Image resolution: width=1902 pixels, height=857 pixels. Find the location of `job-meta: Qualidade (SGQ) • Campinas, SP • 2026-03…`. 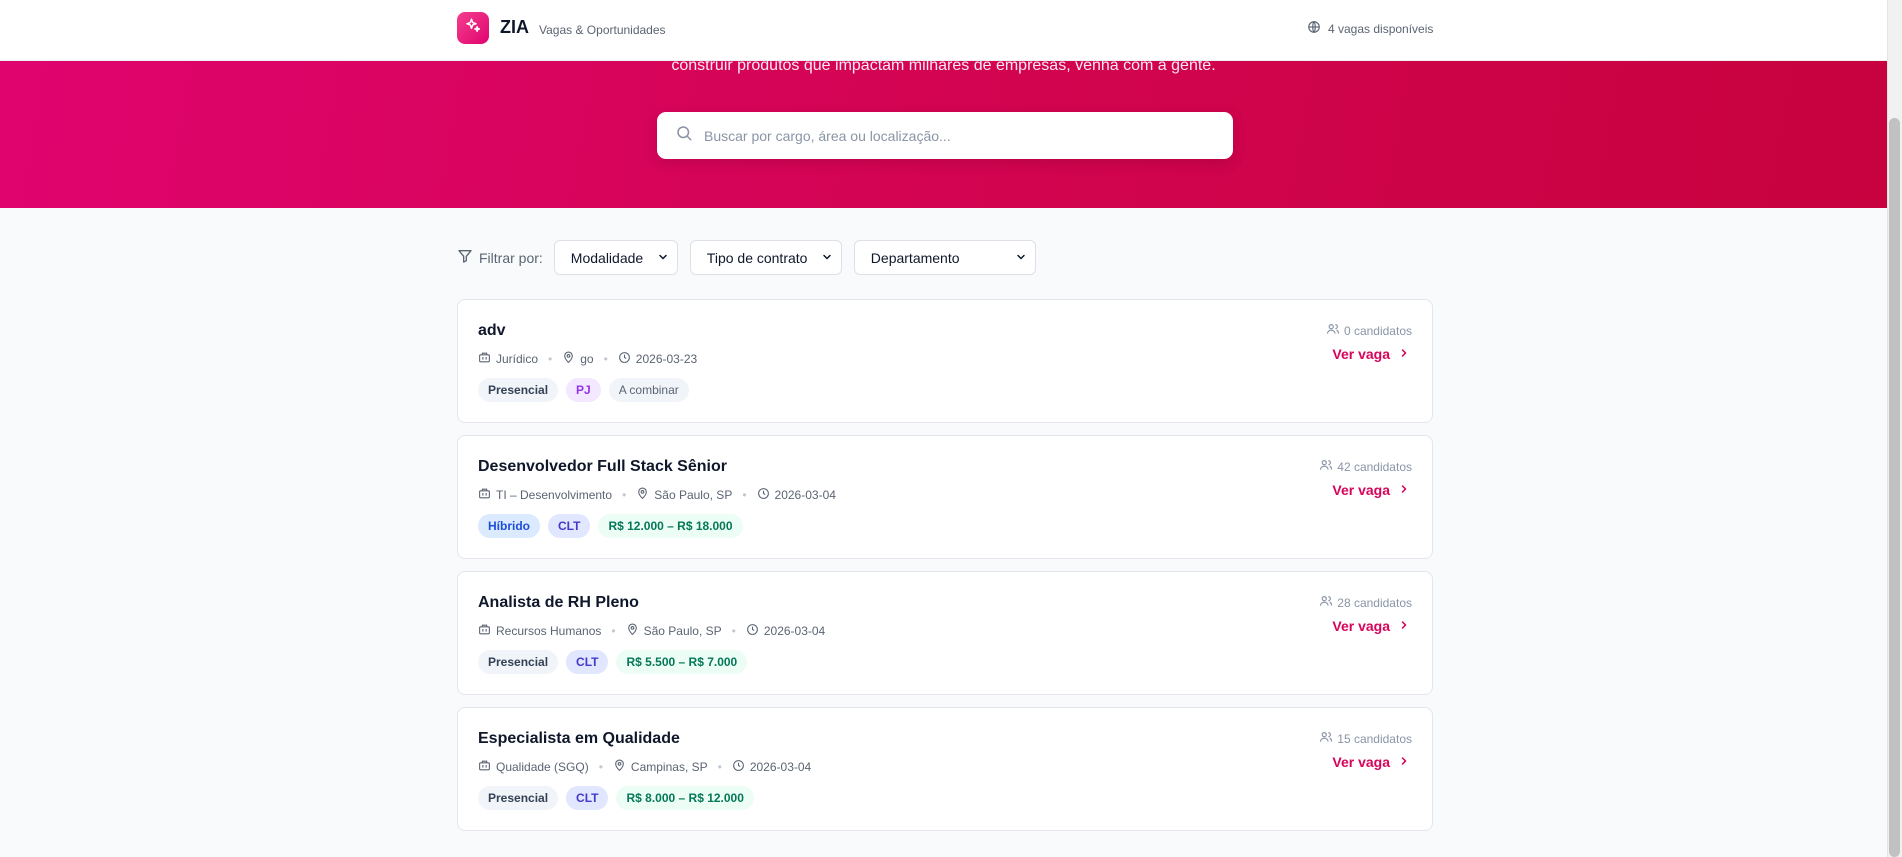

job-meta: Qualidade (SGQ) • Campinas, SP • 2026-03… is located at coordinates (644, 767).